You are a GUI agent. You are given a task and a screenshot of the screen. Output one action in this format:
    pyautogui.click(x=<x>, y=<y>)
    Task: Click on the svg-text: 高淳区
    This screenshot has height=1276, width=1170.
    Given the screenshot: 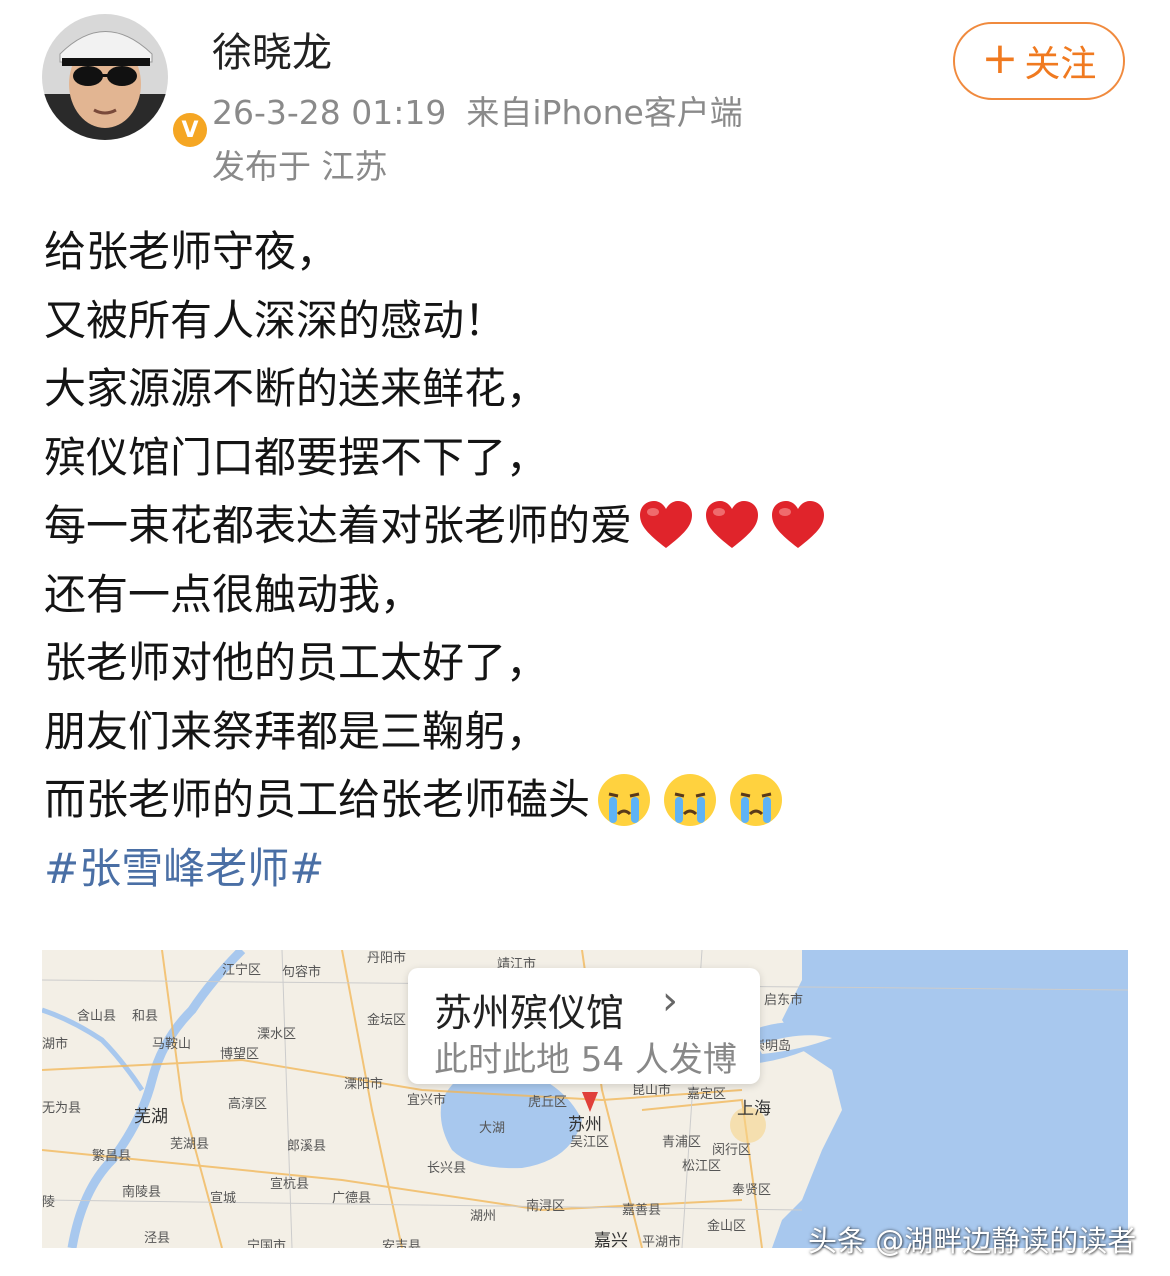 What is the action you would take?
    pyautogui.click(x=247, y=1104)
    